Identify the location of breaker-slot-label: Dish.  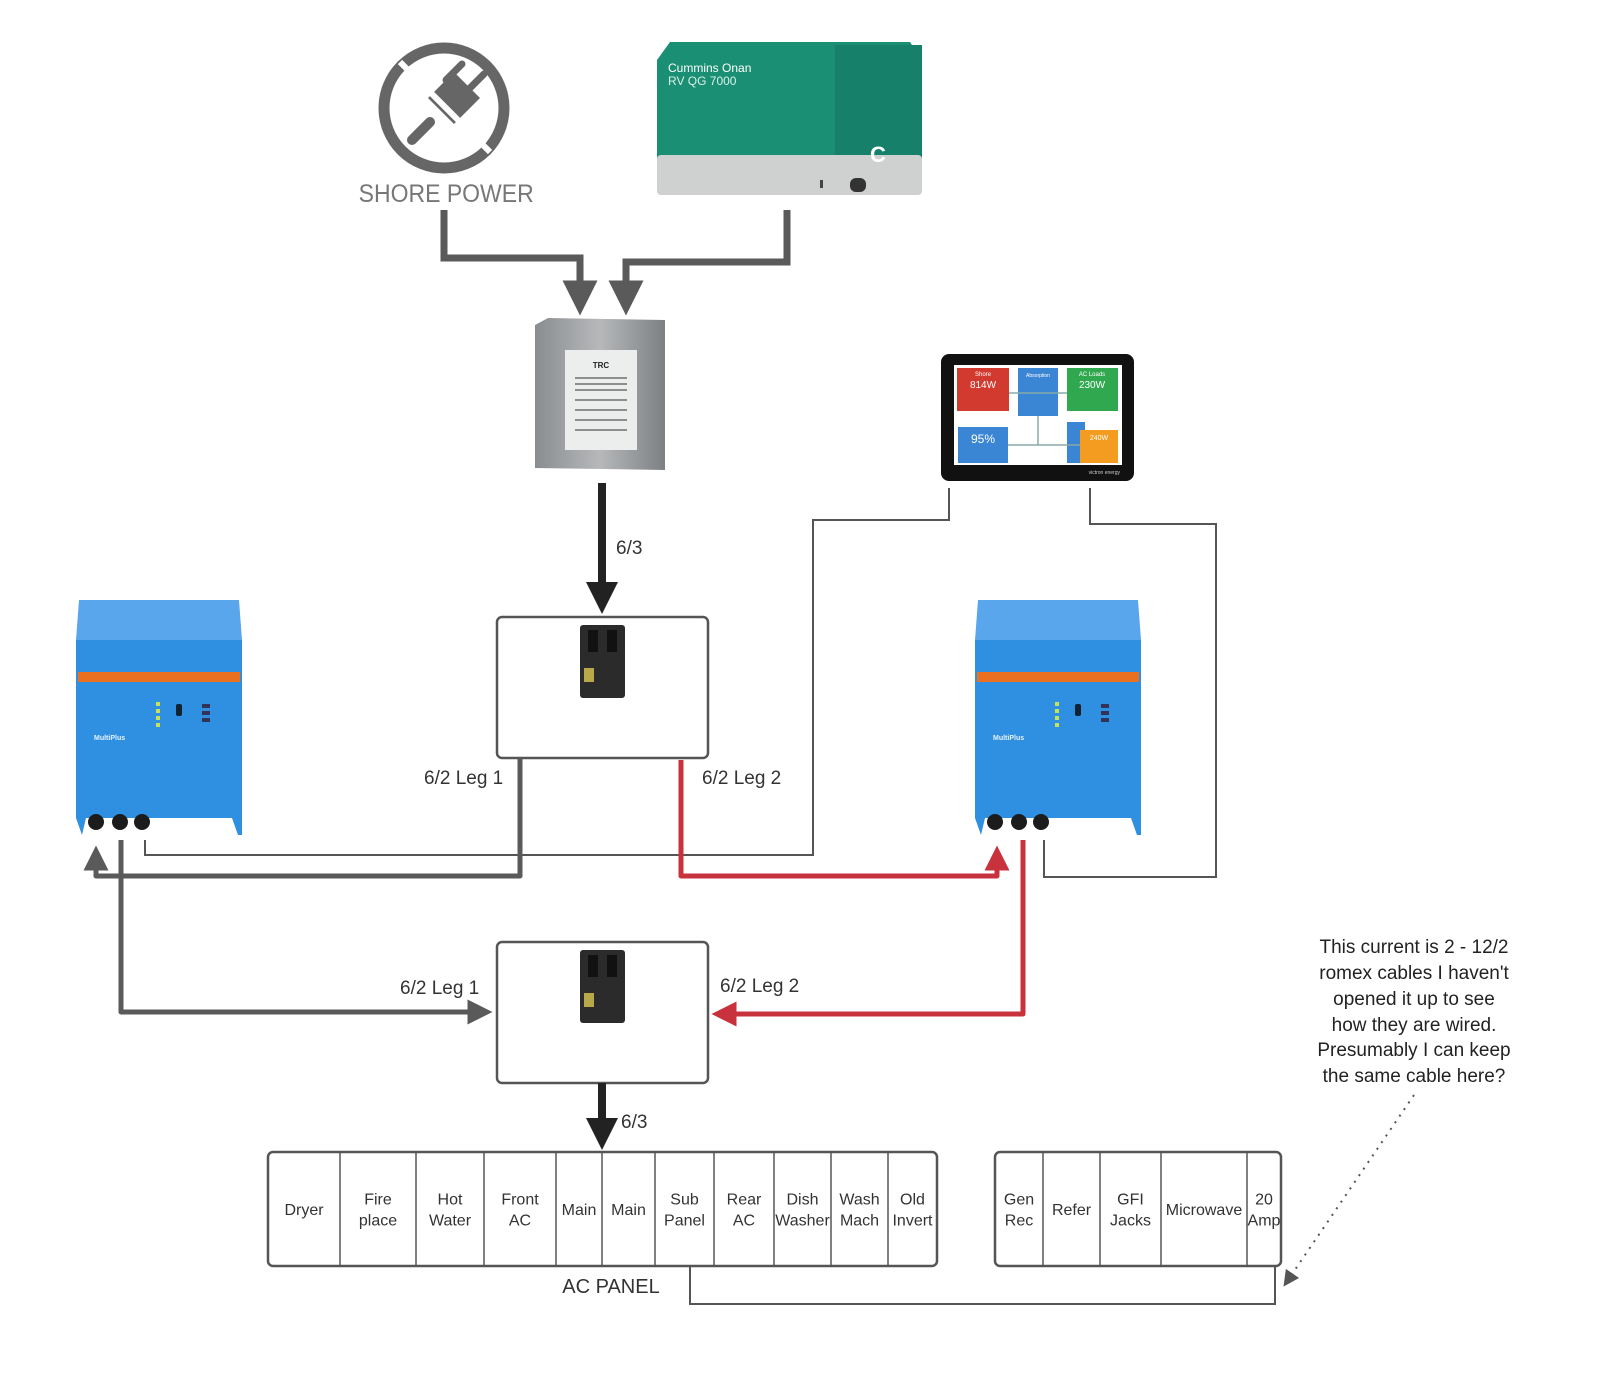
(802, 1200).